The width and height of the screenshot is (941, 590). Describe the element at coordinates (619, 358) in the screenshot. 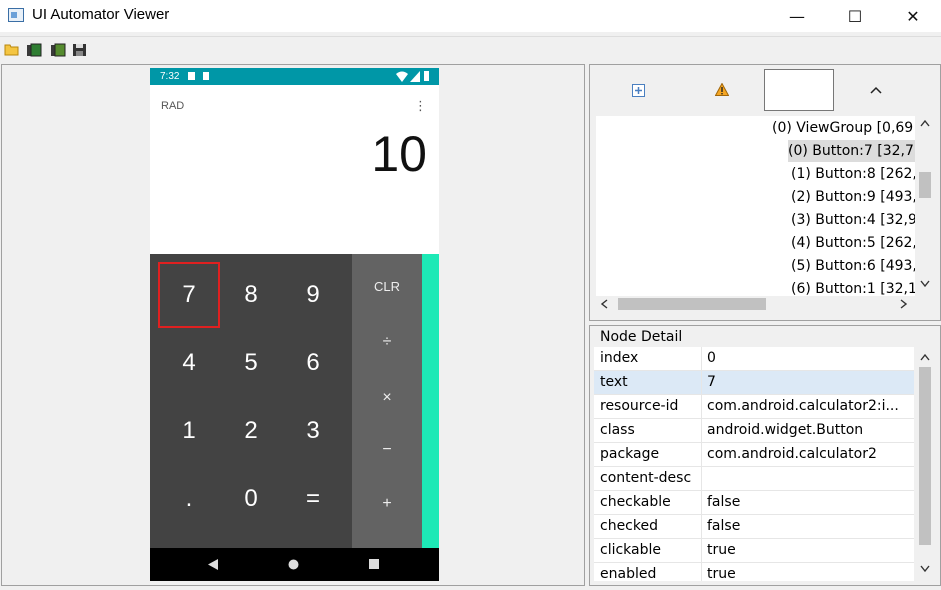

I see `property-key: index` at that location.